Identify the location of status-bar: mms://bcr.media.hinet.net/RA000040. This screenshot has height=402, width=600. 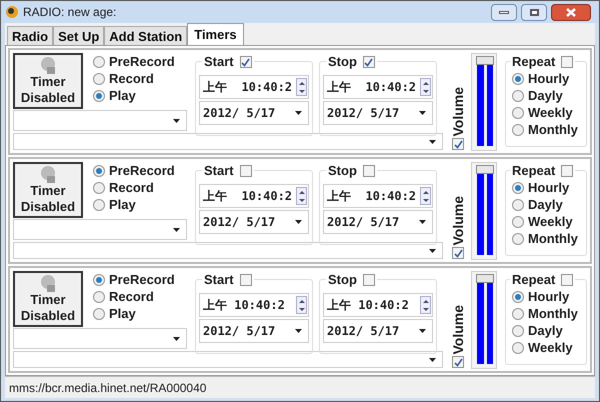
(300, 387).